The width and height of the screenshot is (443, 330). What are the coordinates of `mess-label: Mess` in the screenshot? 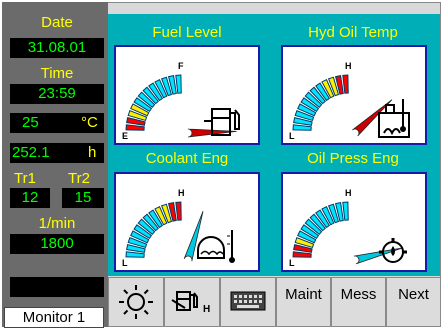 It's located at (358, 294).